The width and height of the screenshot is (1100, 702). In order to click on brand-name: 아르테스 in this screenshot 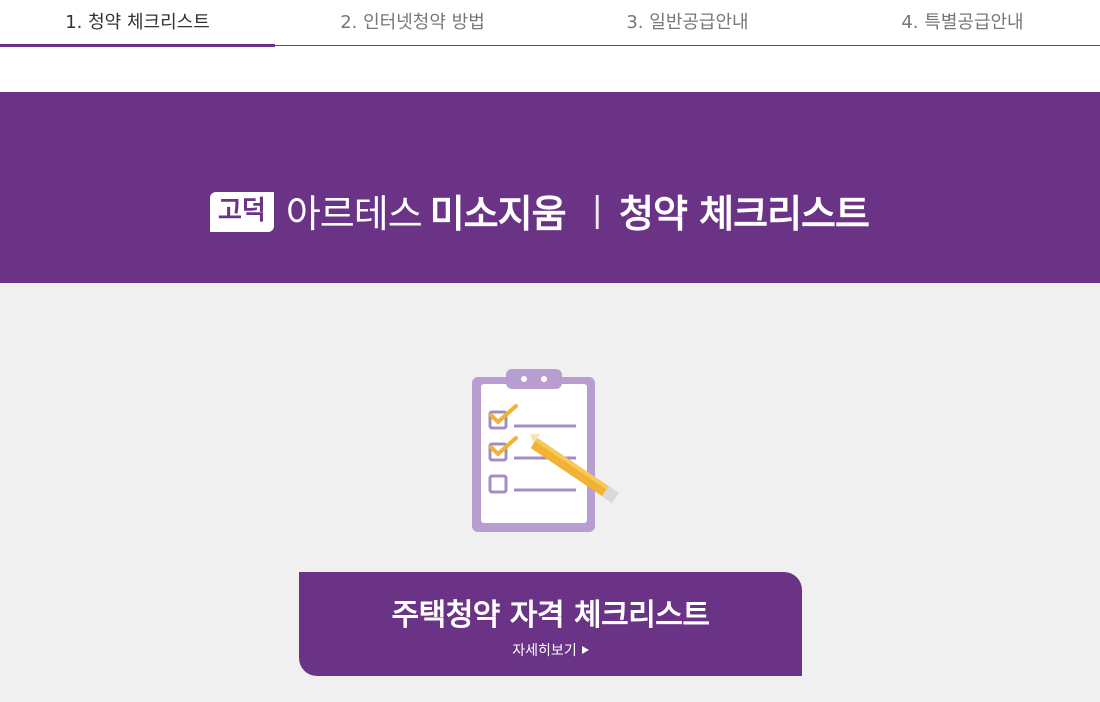, I will do `click(354, 213)`.